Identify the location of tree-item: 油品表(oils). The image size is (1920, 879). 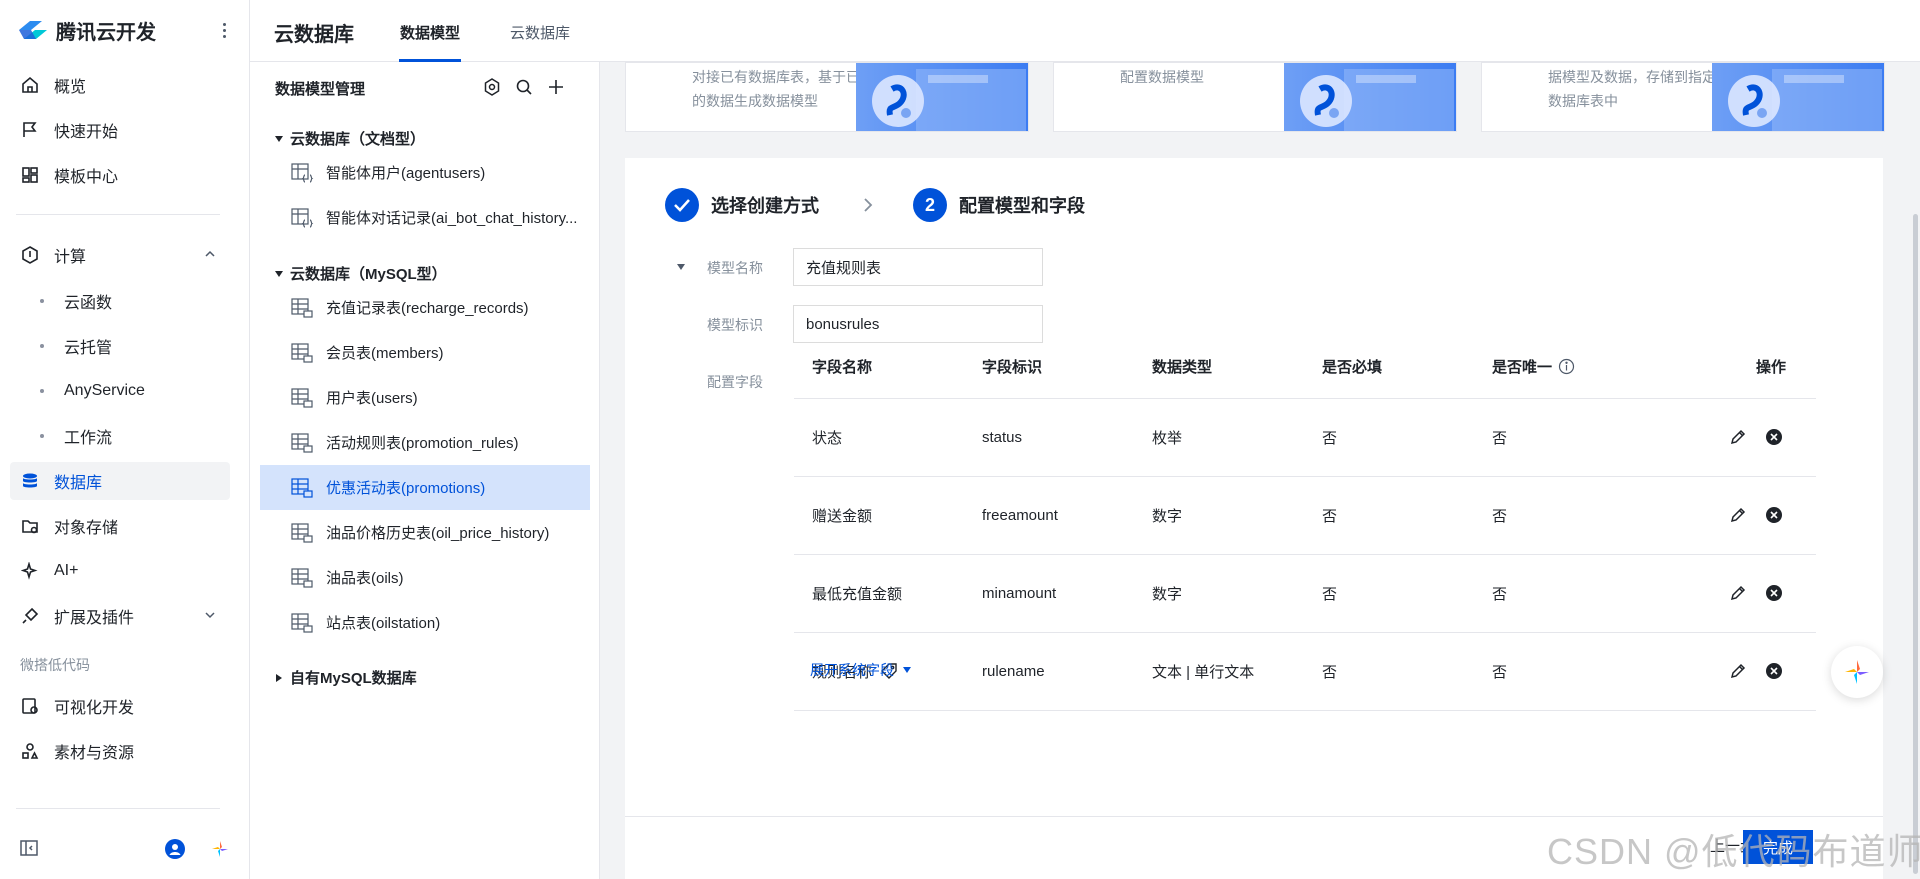
(425, 577).